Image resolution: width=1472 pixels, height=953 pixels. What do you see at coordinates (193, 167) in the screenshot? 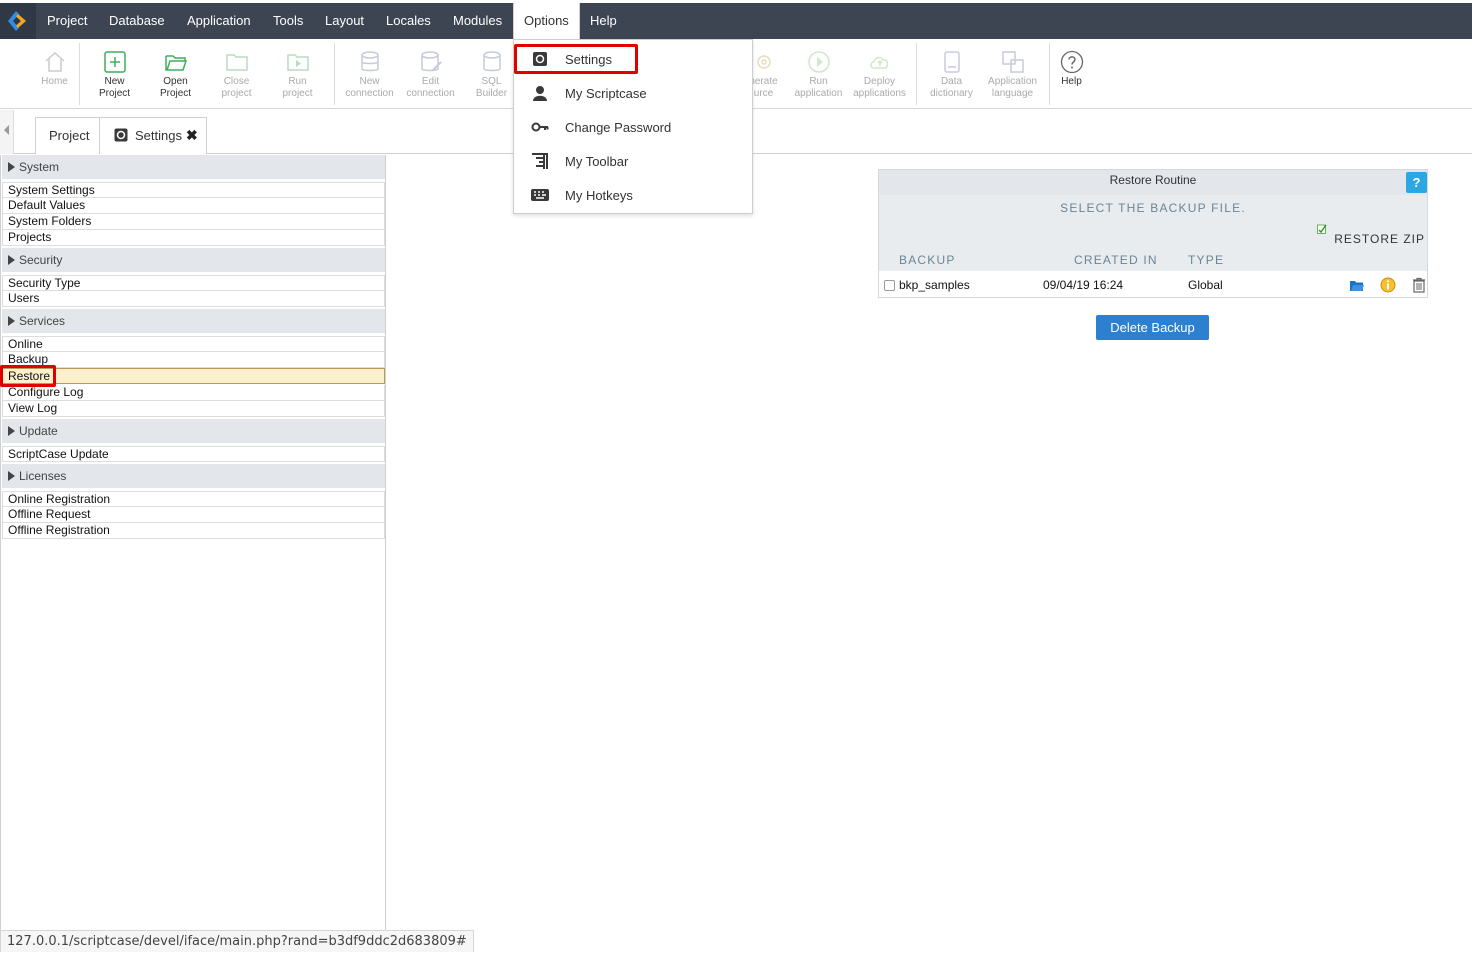
I see `section-system: System` at bounding box center [193, 167].